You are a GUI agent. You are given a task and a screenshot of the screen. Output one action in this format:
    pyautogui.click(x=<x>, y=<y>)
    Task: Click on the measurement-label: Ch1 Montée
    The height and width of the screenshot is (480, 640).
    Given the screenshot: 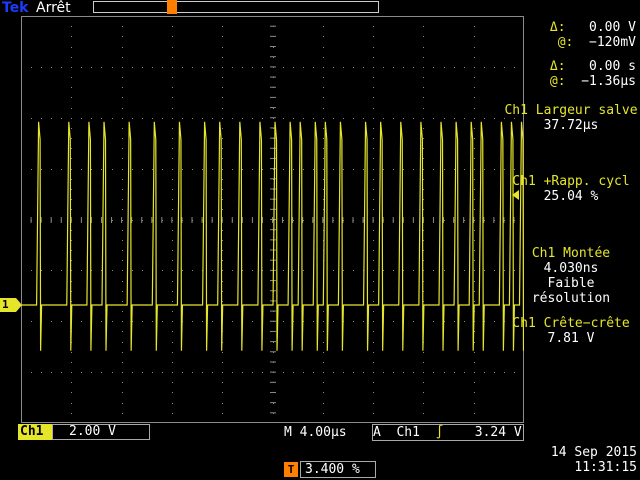 What is the action you would take?
    pyautogui.click(x=571, y=253)
    